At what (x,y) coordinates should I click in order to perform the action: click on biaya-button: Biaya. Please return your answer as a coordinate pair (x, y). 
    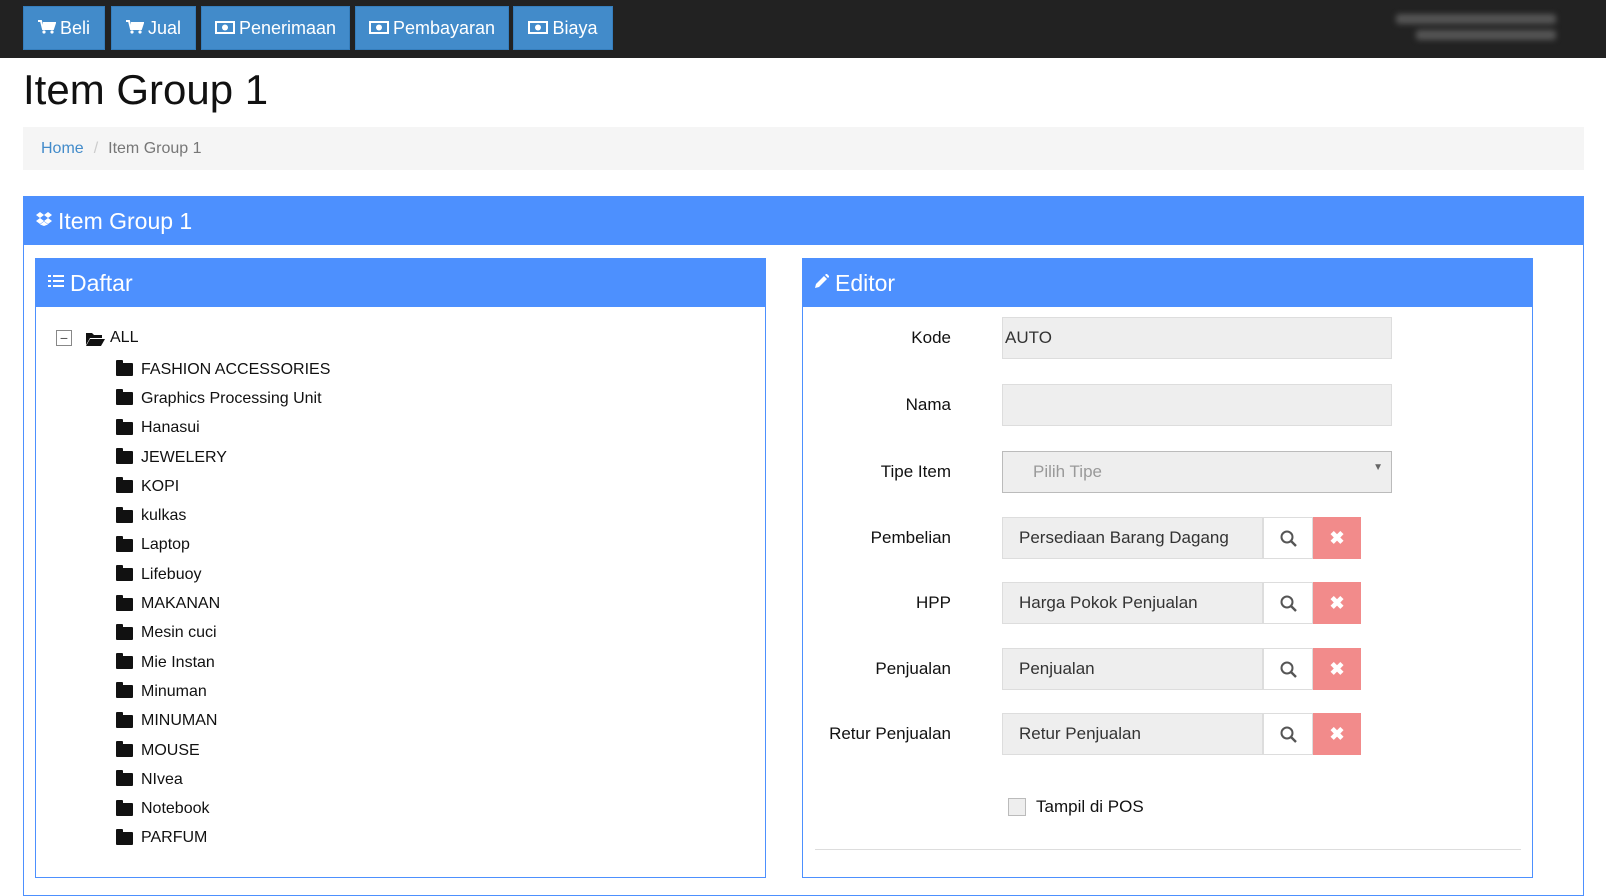
    Looking at the image, I should click on (563, 28).